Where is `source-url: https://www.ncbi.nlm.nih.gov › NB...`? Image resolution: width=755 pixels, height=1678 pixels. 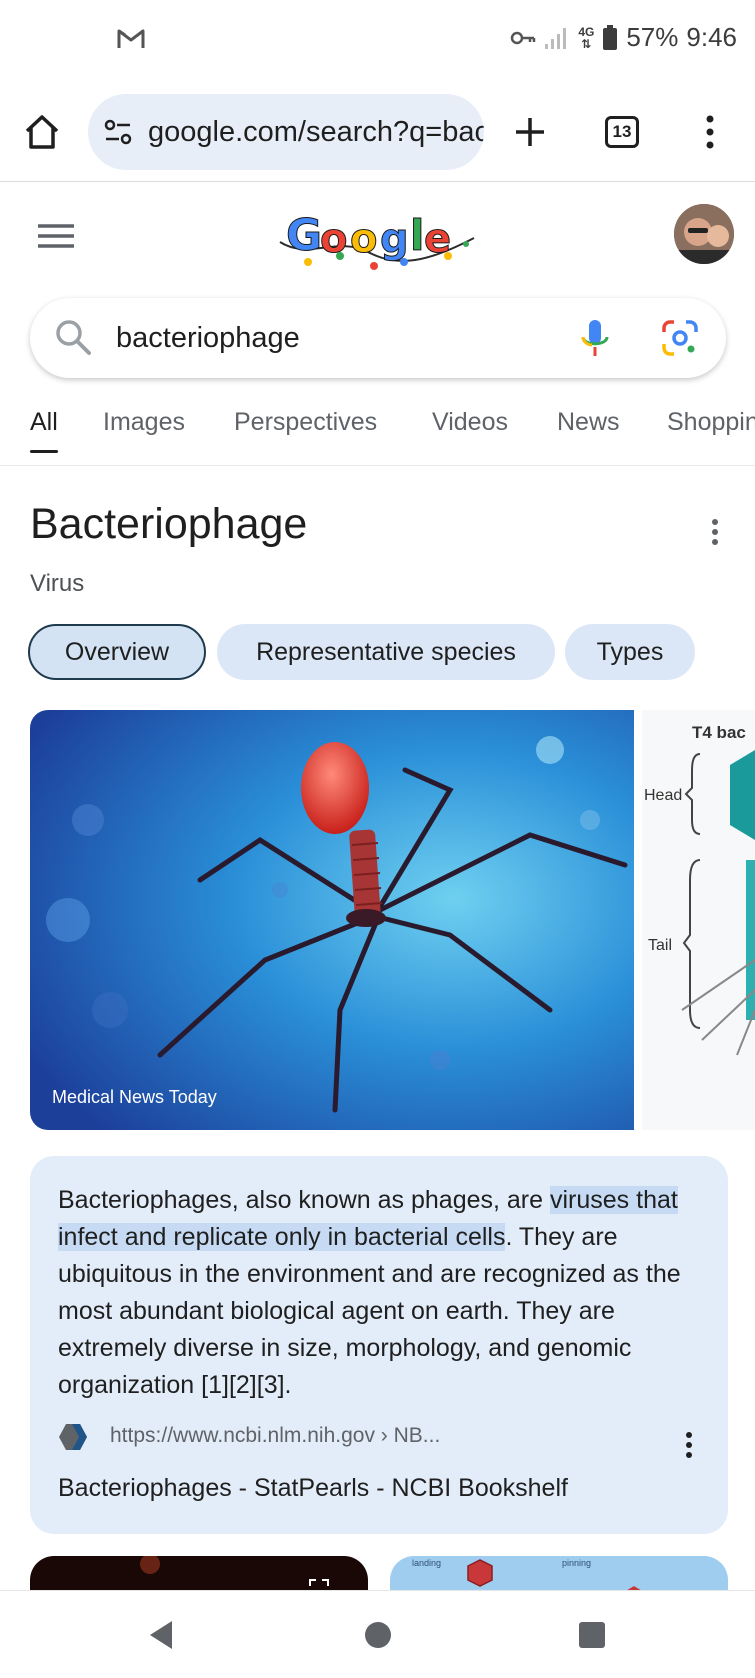
source-url: https://www.ncbi.nlm.nih.gov › NB... is located at coordinates (275, 1436).